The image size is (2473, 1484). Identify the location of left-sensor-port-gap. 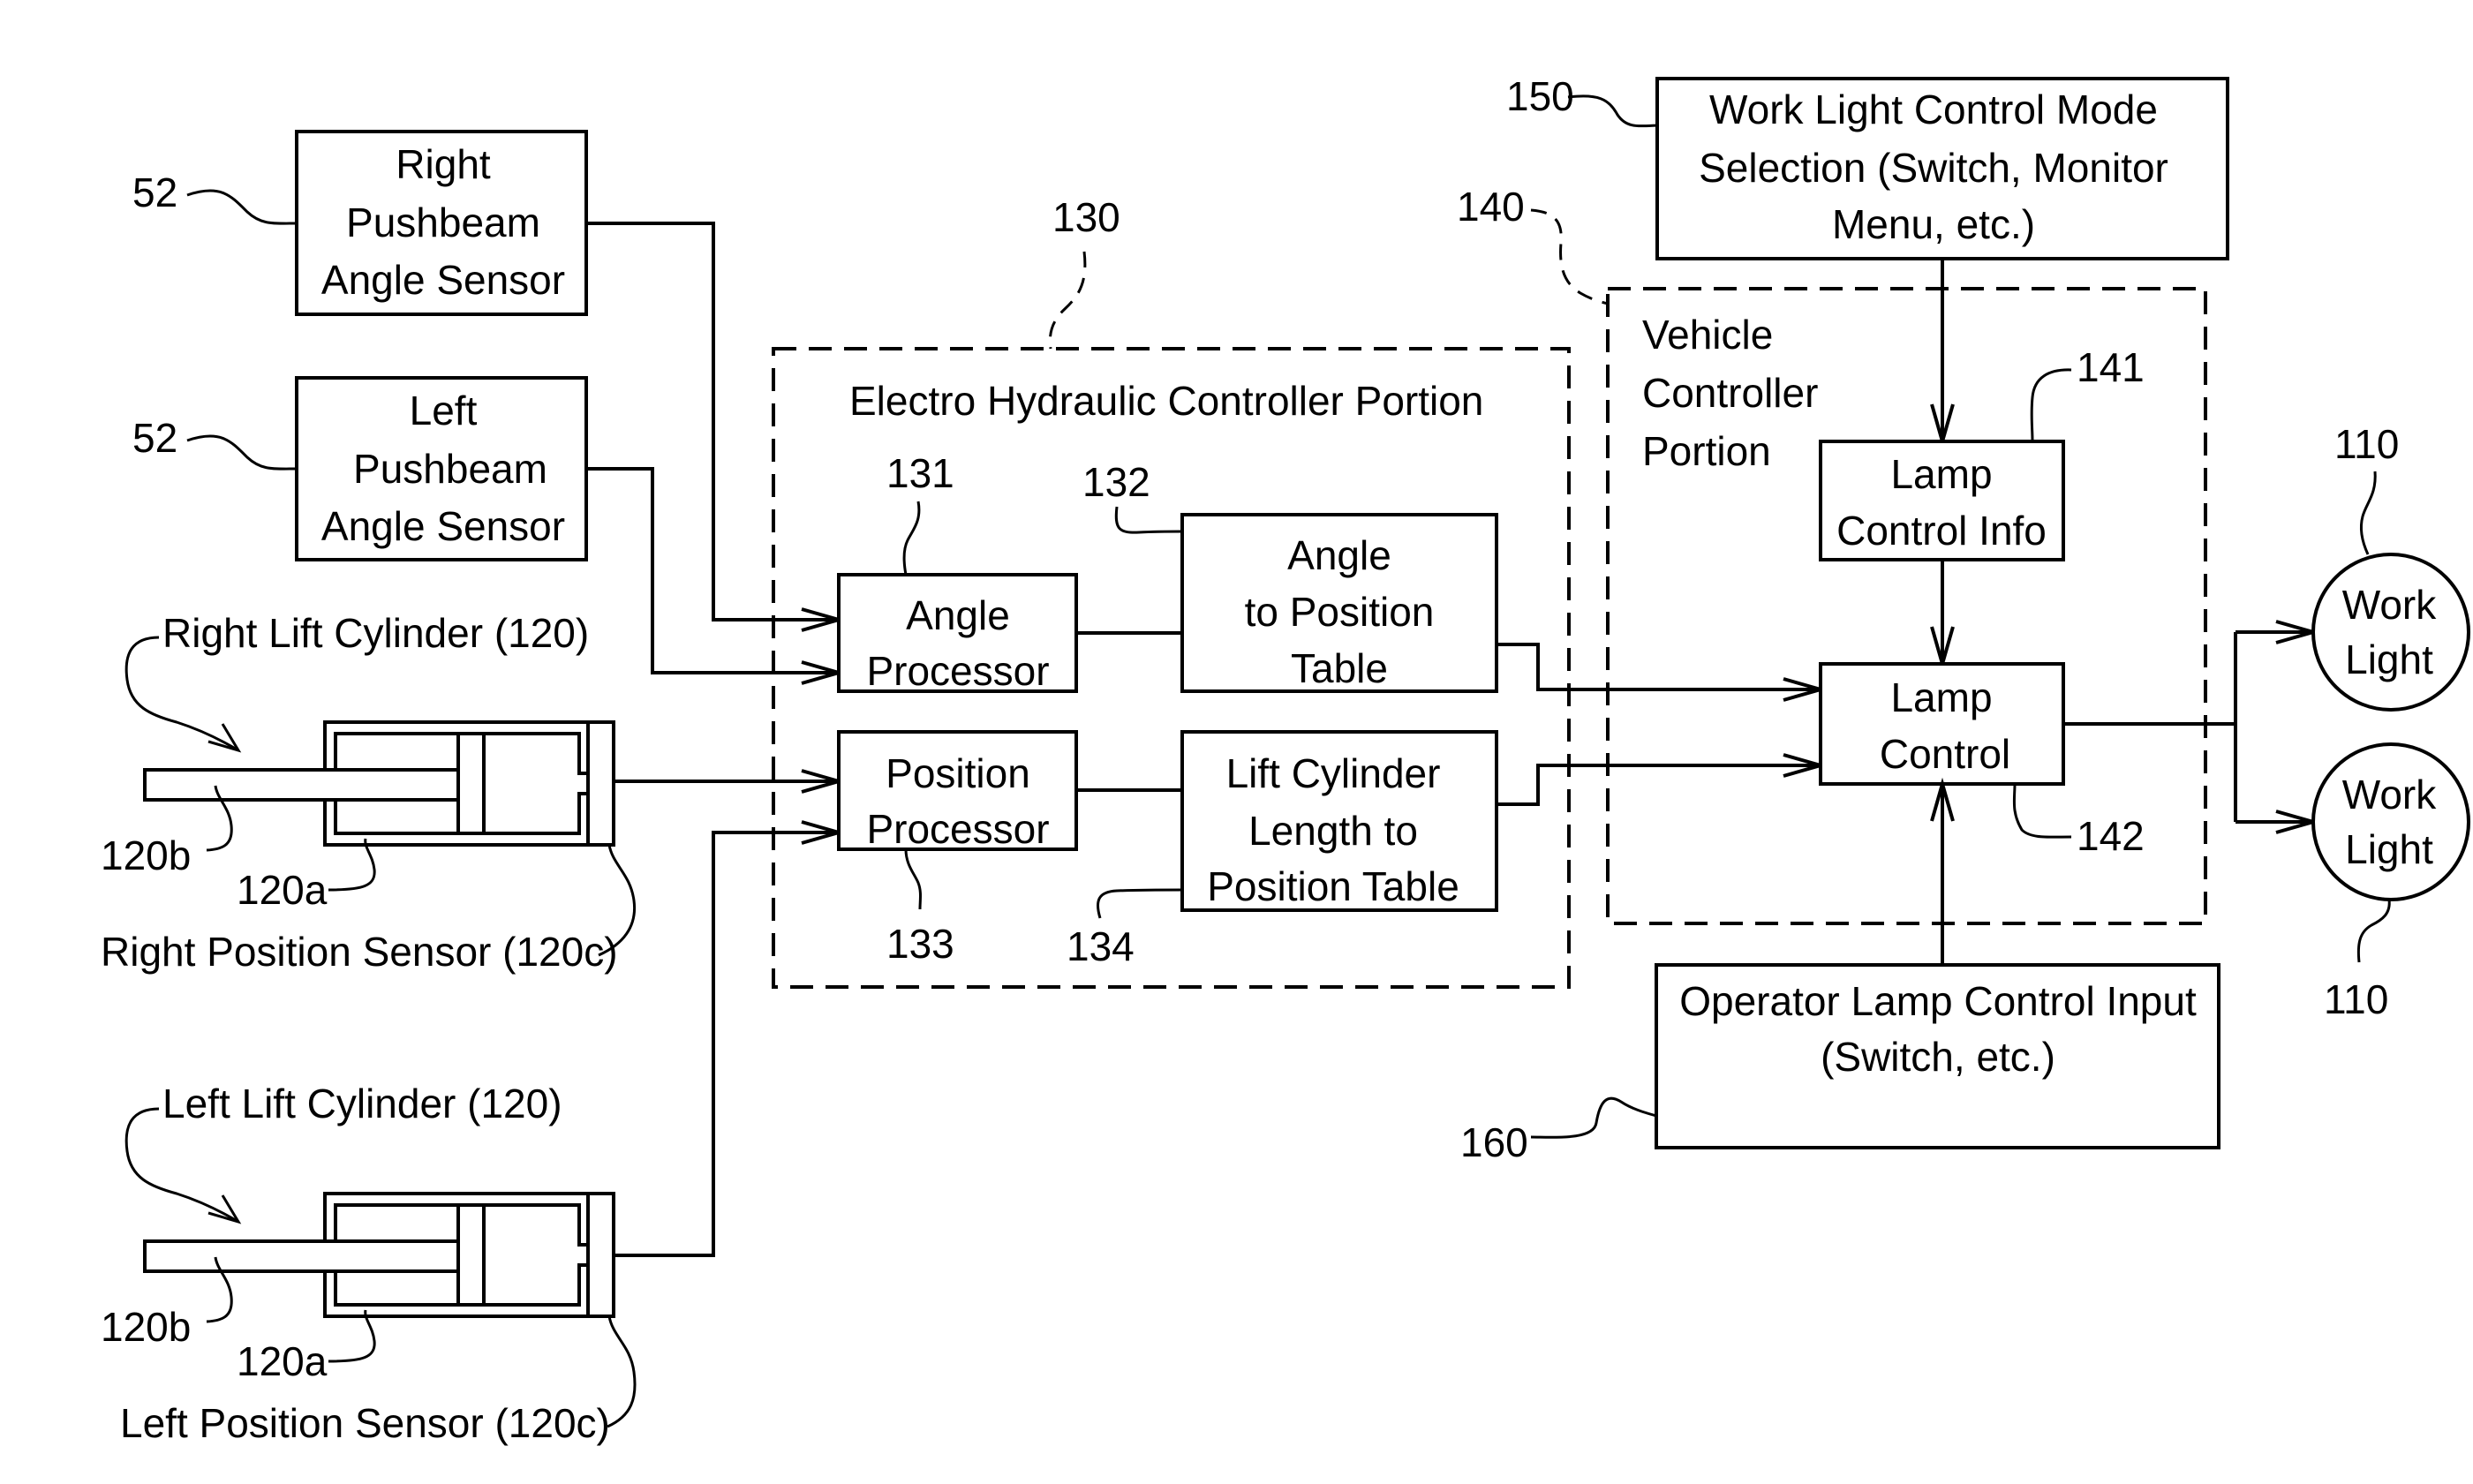
(581, 1255).